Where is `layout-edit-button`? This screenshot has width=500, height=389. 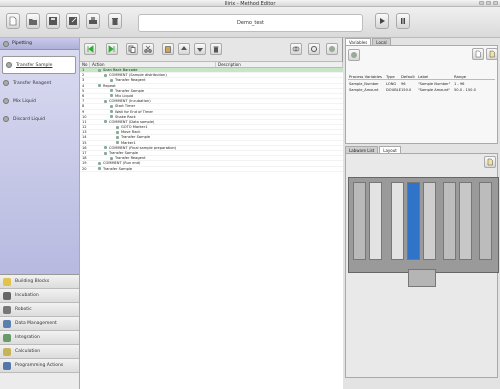 layout-edit-button is located at coordinates (490, 162).